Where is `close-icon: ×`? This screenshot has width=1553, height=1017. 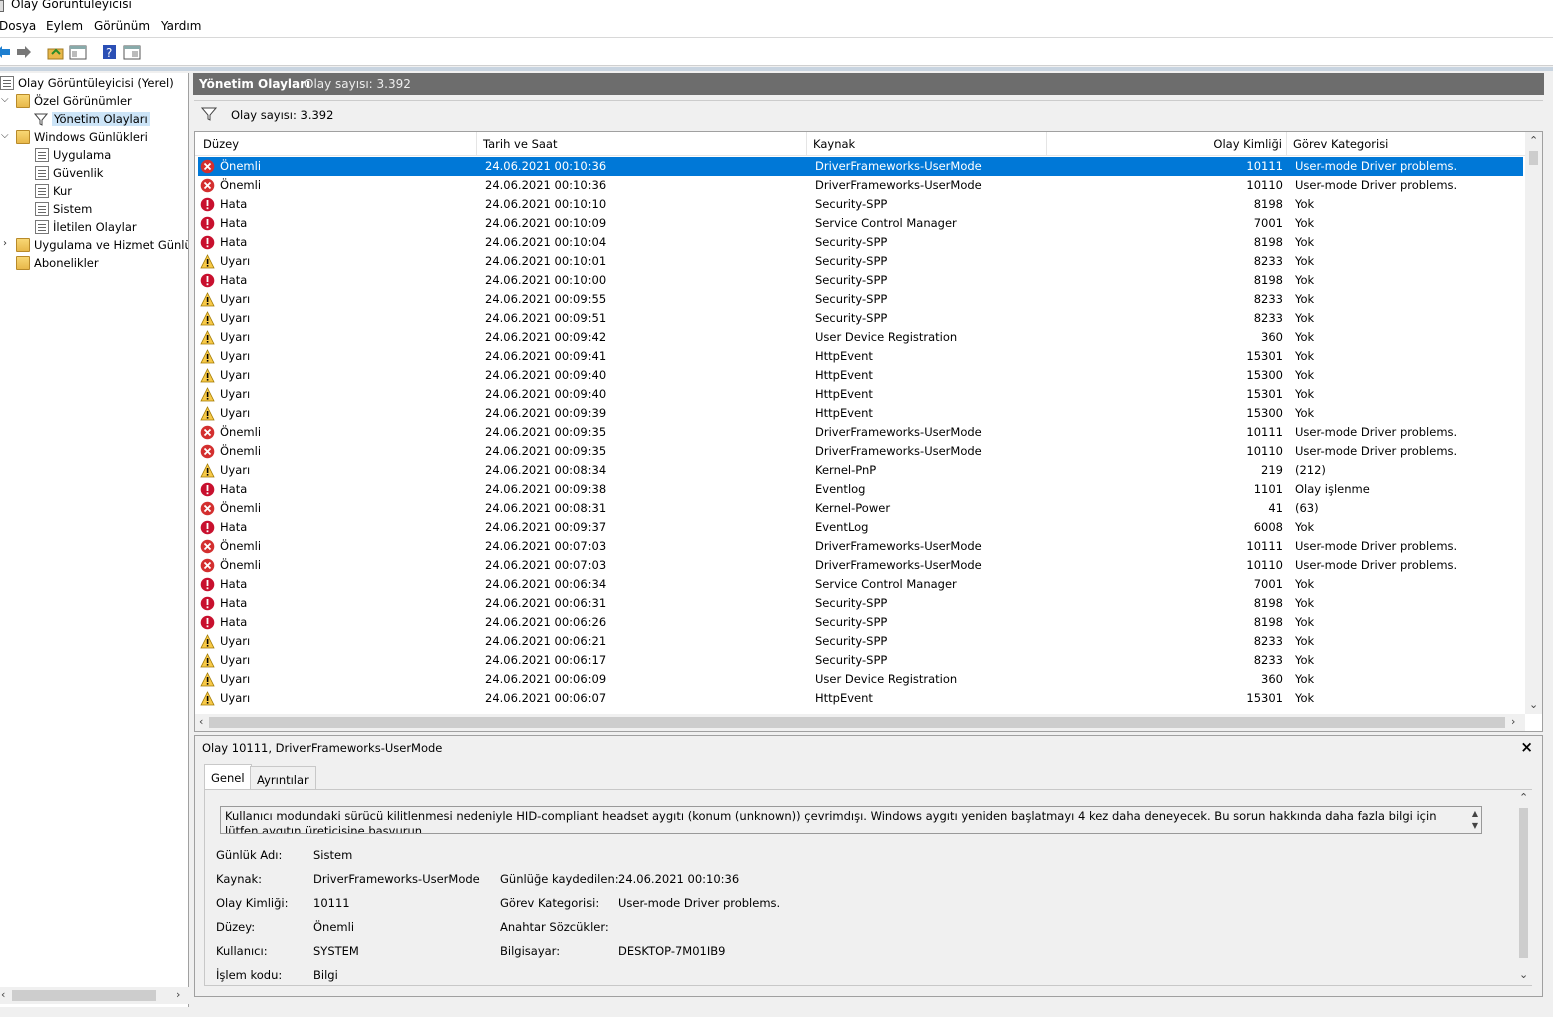 close-icon: × is located at coordinates (1526, 747).